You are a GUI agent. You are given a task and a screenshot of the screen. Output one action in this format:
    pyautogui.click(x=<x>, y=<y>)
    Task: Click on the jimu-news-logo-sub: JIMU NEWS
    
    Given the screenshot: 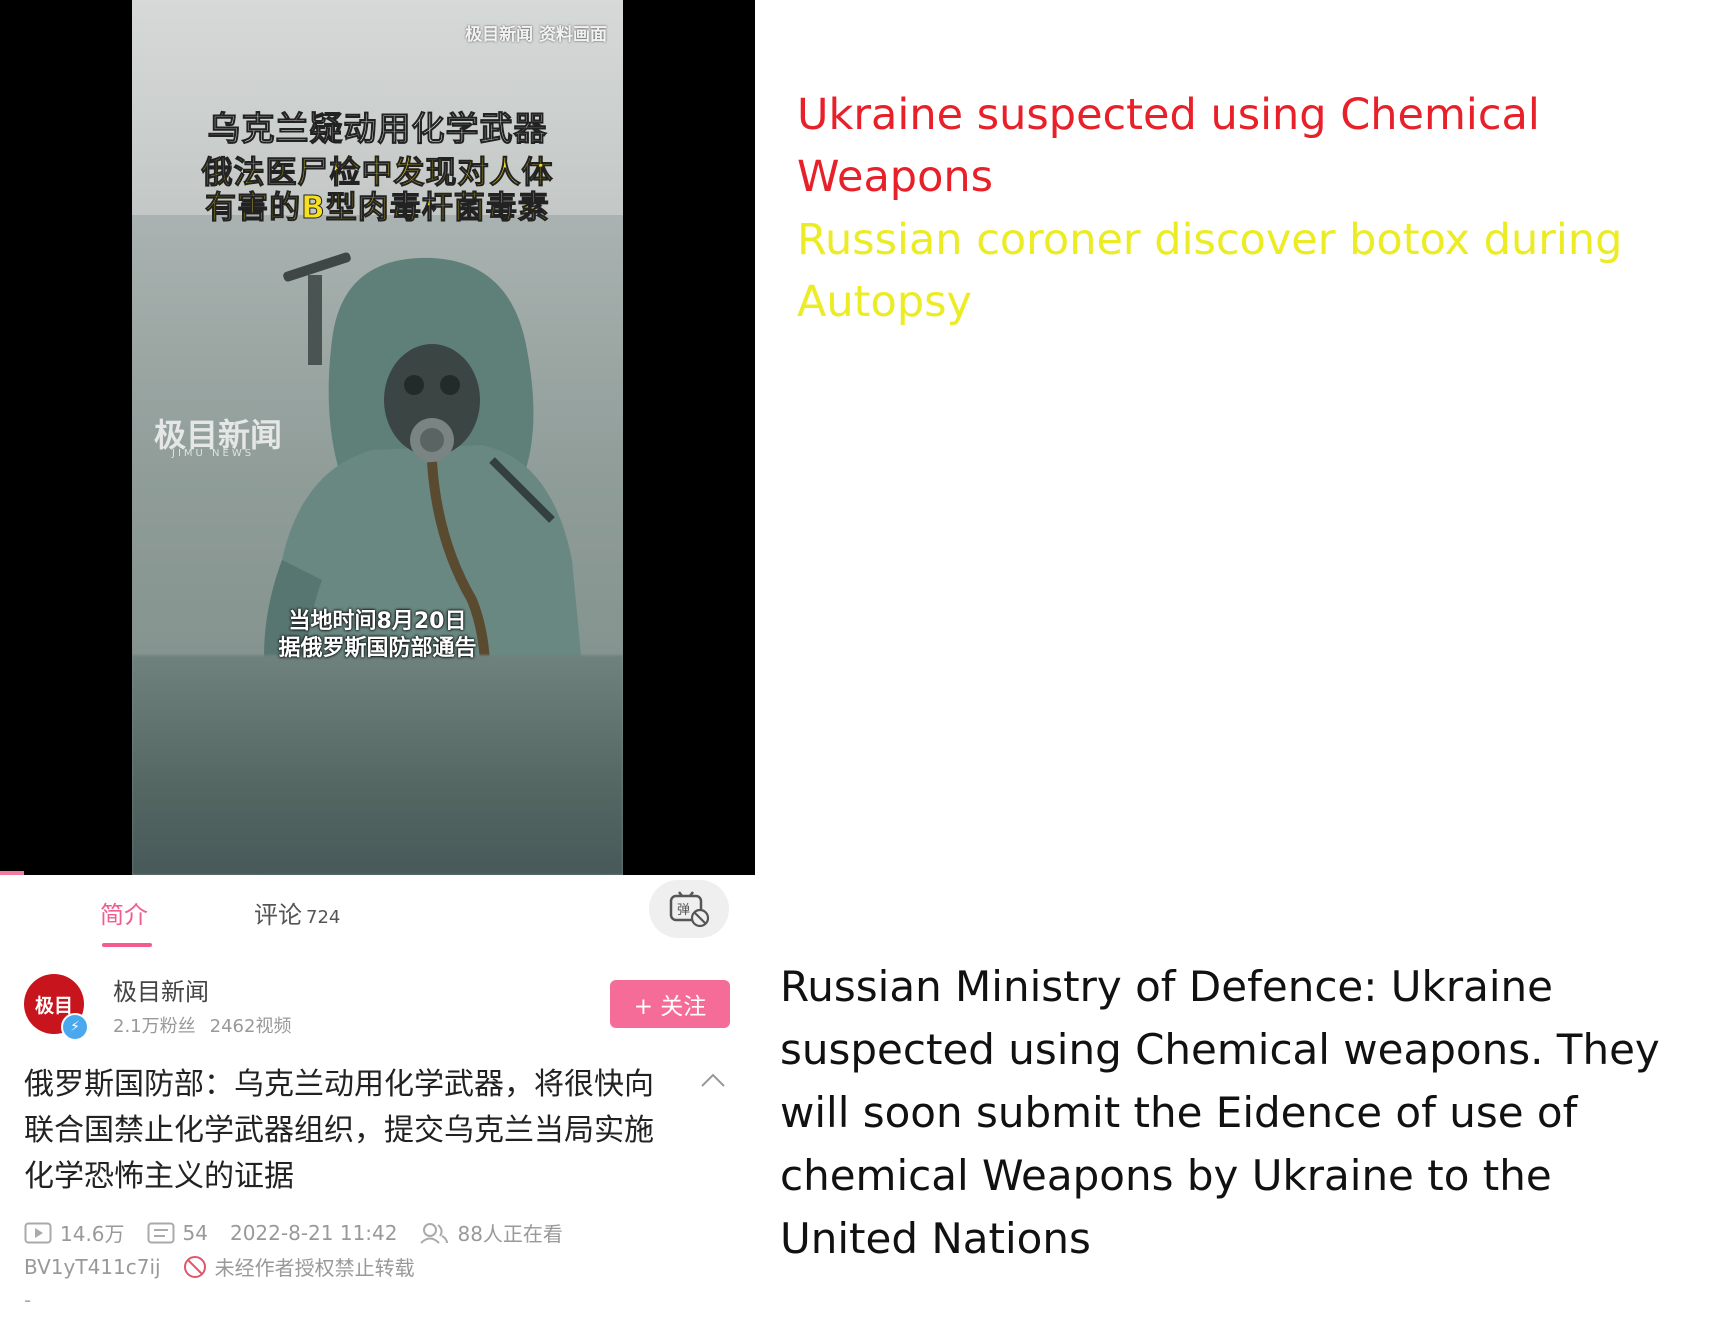 What is the action you would take?
    pyautogui.click(x=213, y=453)
    